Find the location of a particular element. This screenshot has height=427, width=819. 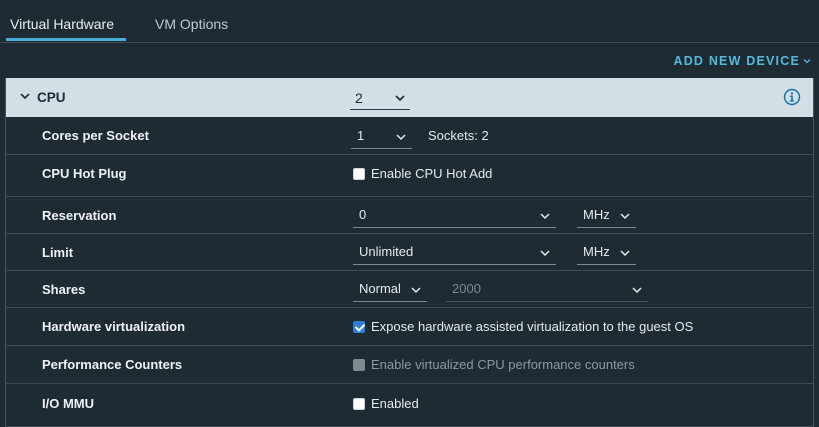

limit-row: Limit Unlimited MHz is located at coordinates (409, 252).